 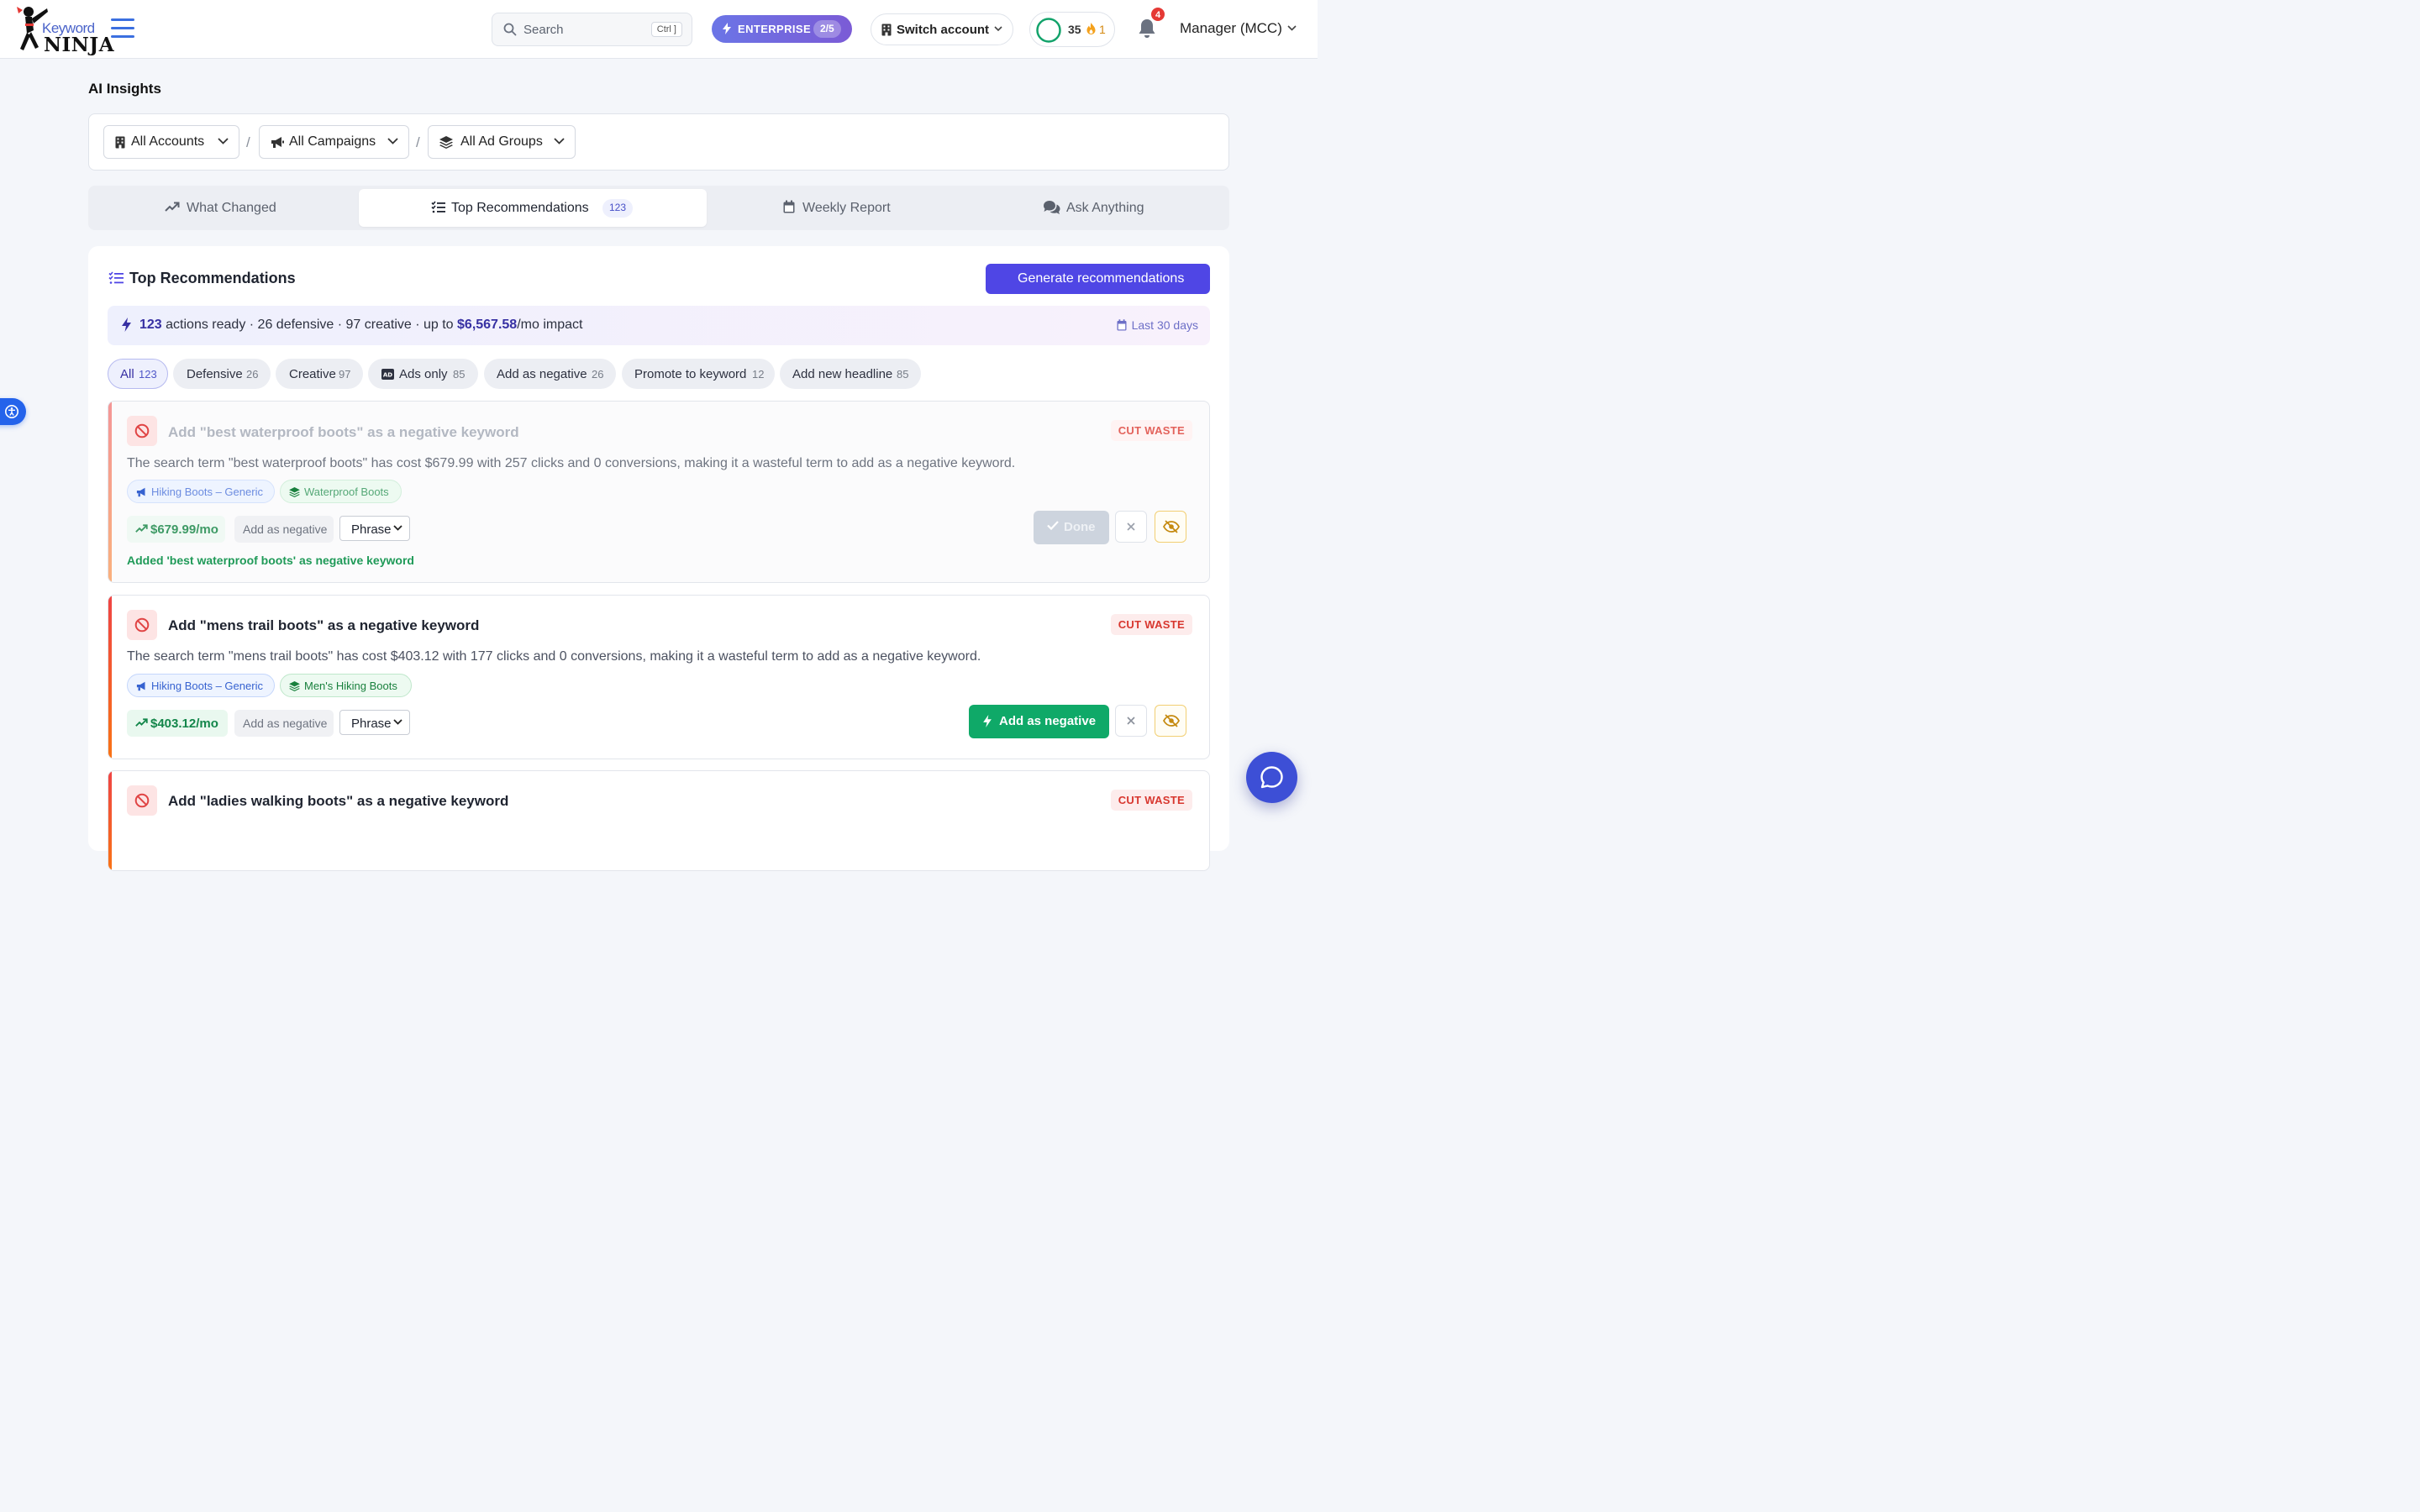 I want to click on ad-group-badge: Waterproof Boots, so click(x=341, y=491).